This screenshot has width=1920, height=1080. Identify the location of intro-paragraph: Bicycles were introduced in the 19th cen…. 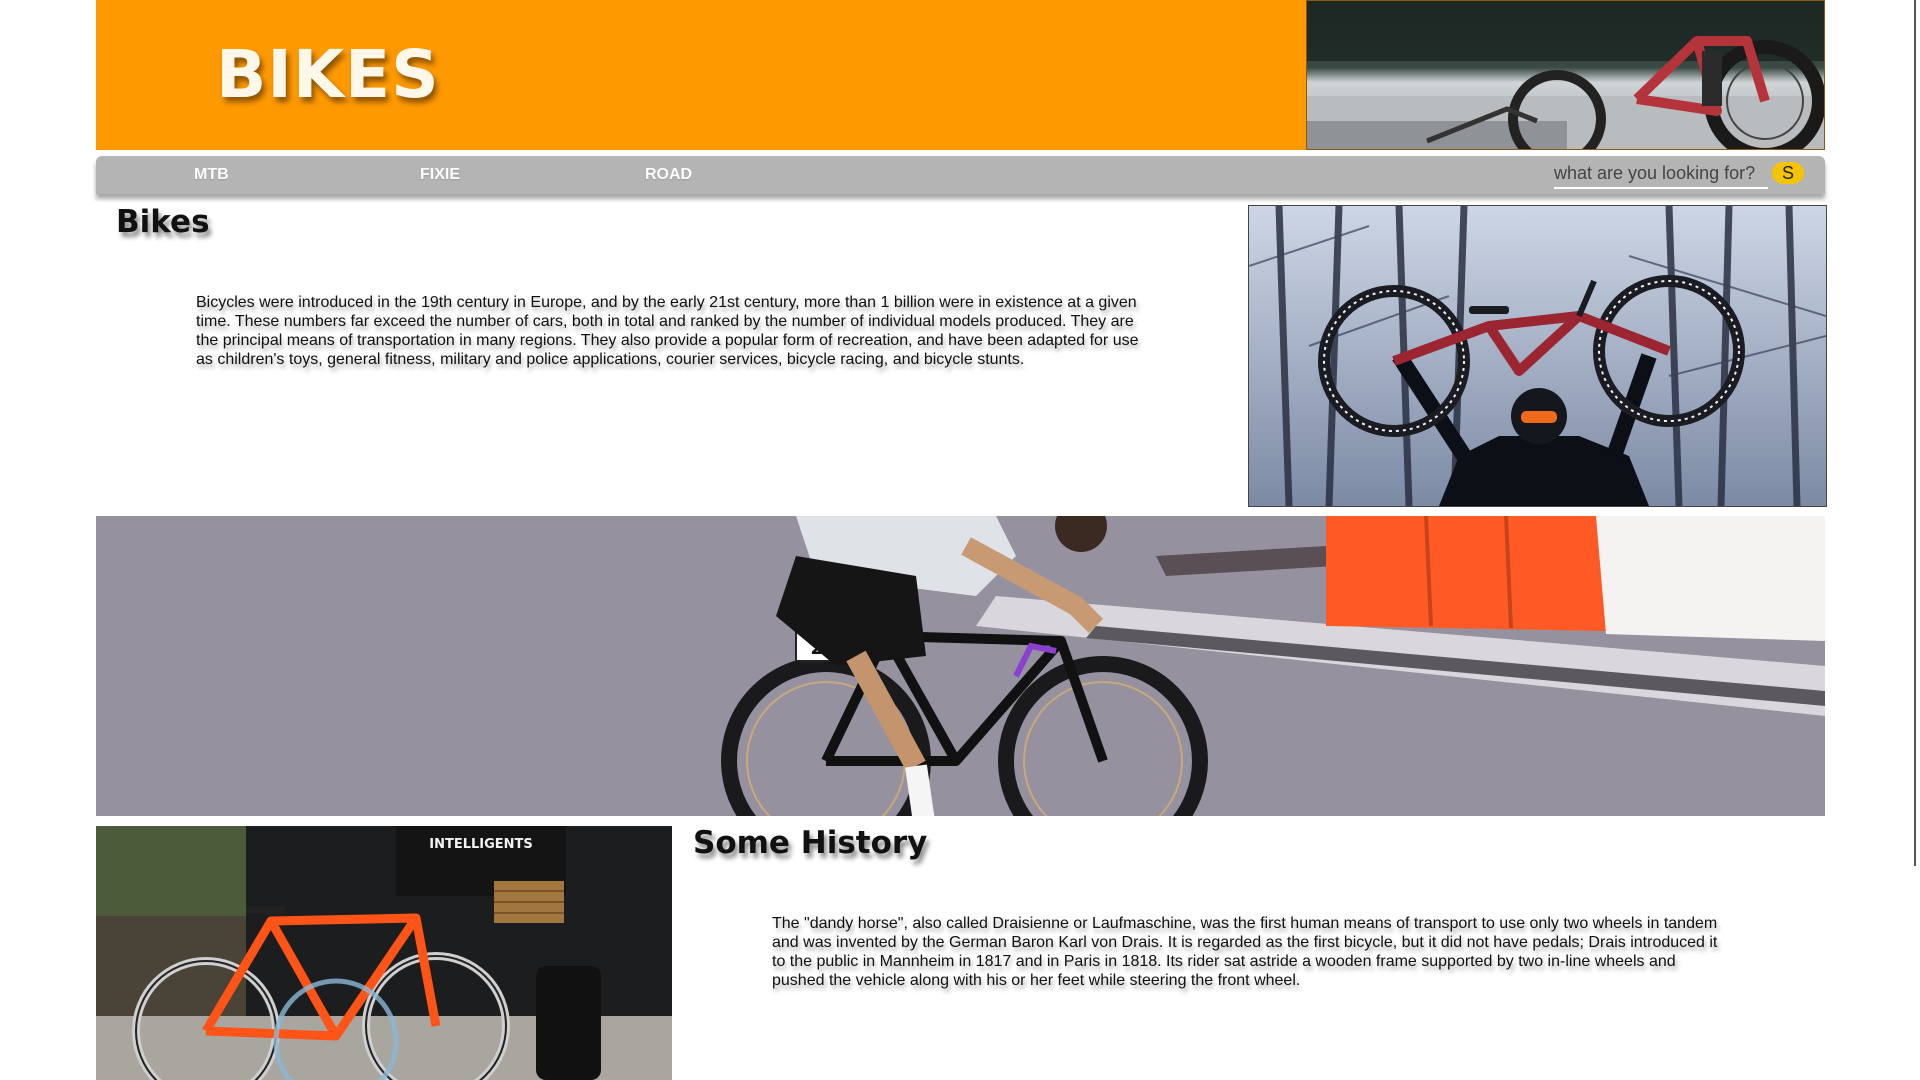
(667, 331).